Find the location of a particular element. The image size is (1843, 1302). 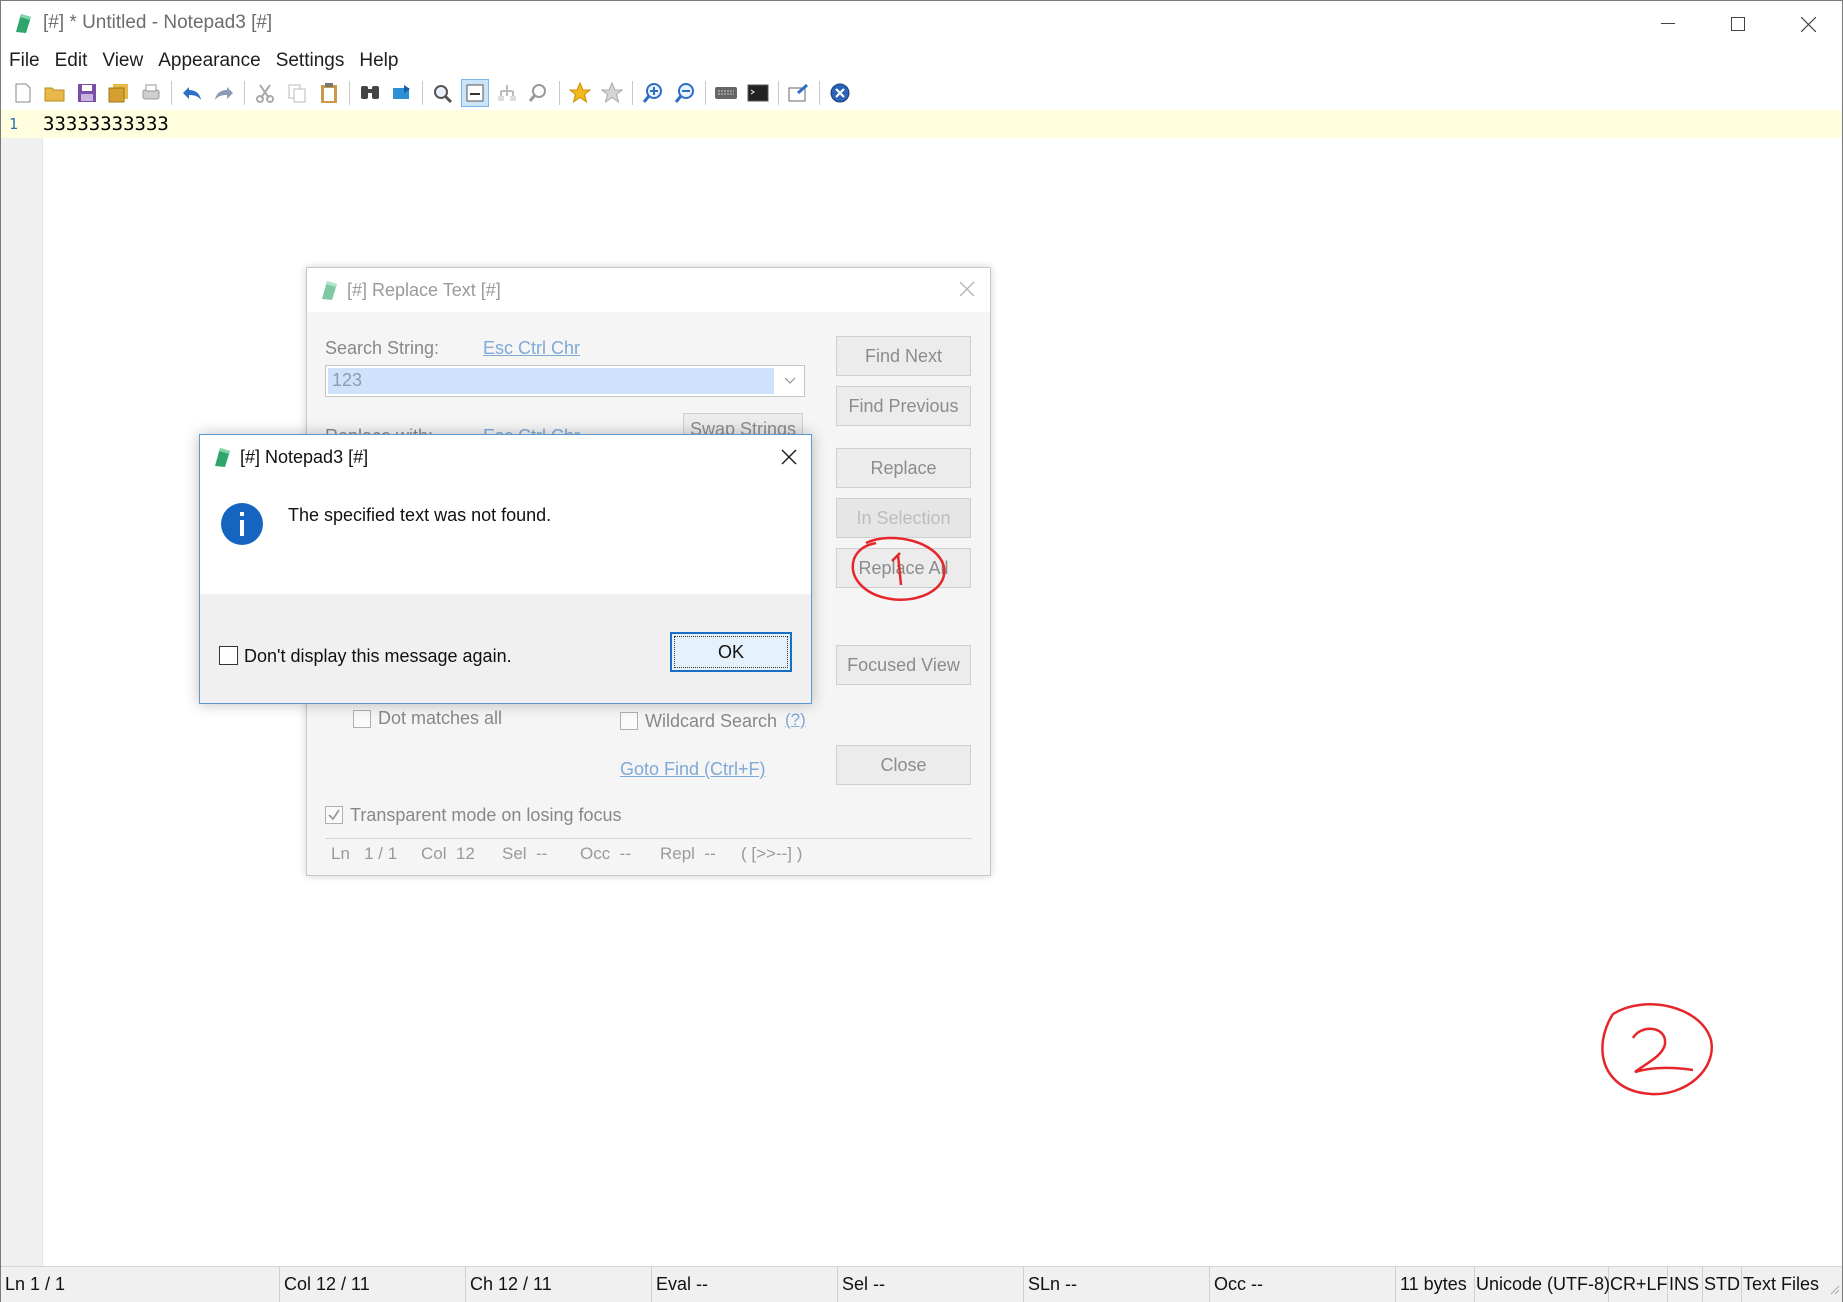

search-string-selection is located at coordinates (551, 381).